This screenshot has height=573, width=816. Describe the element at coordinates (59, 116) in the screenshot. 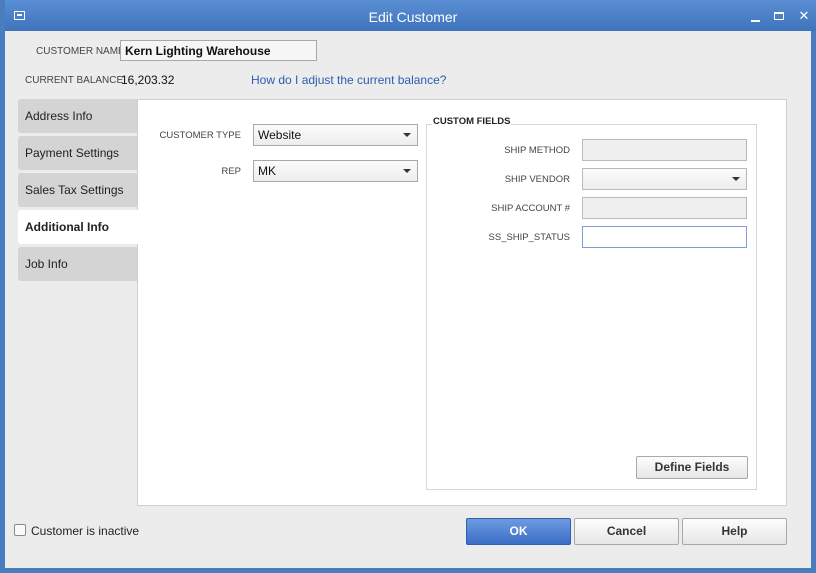

I see `tab-label: Address Info` at that location.